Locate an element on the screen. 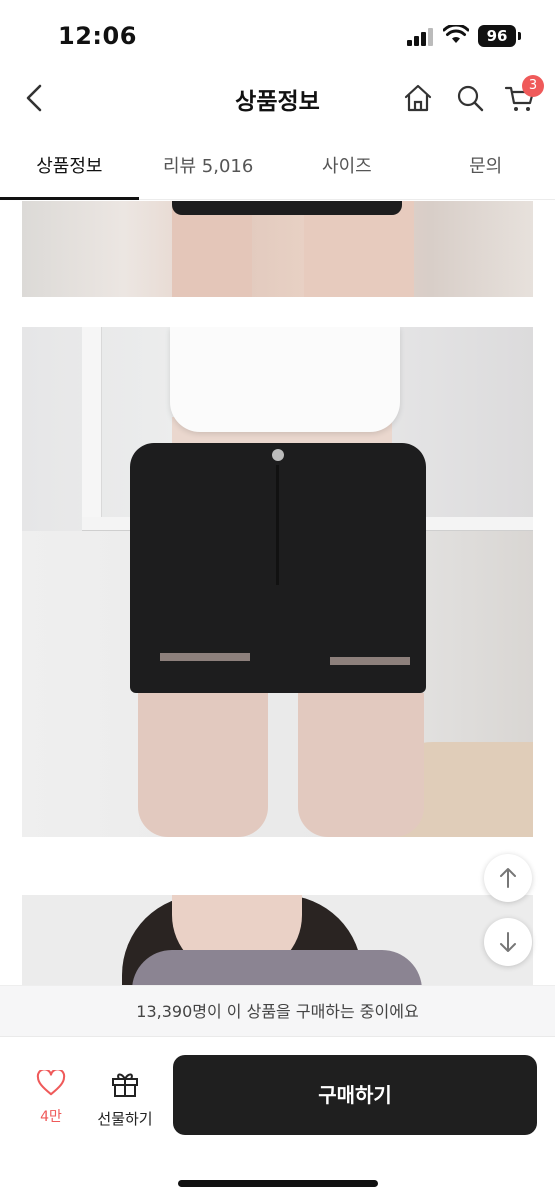  arrow-up-icon is located at coordinates (508, 878).